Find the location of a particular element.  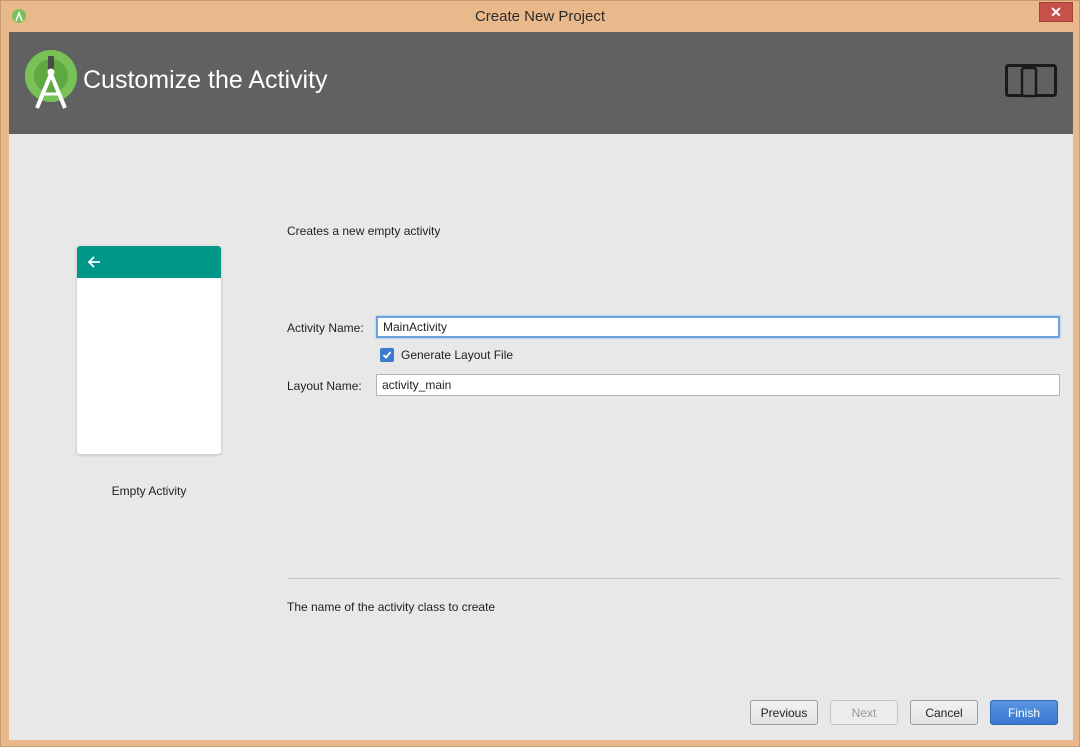

window-title: Create New Project is located at coordinates (540, 16).